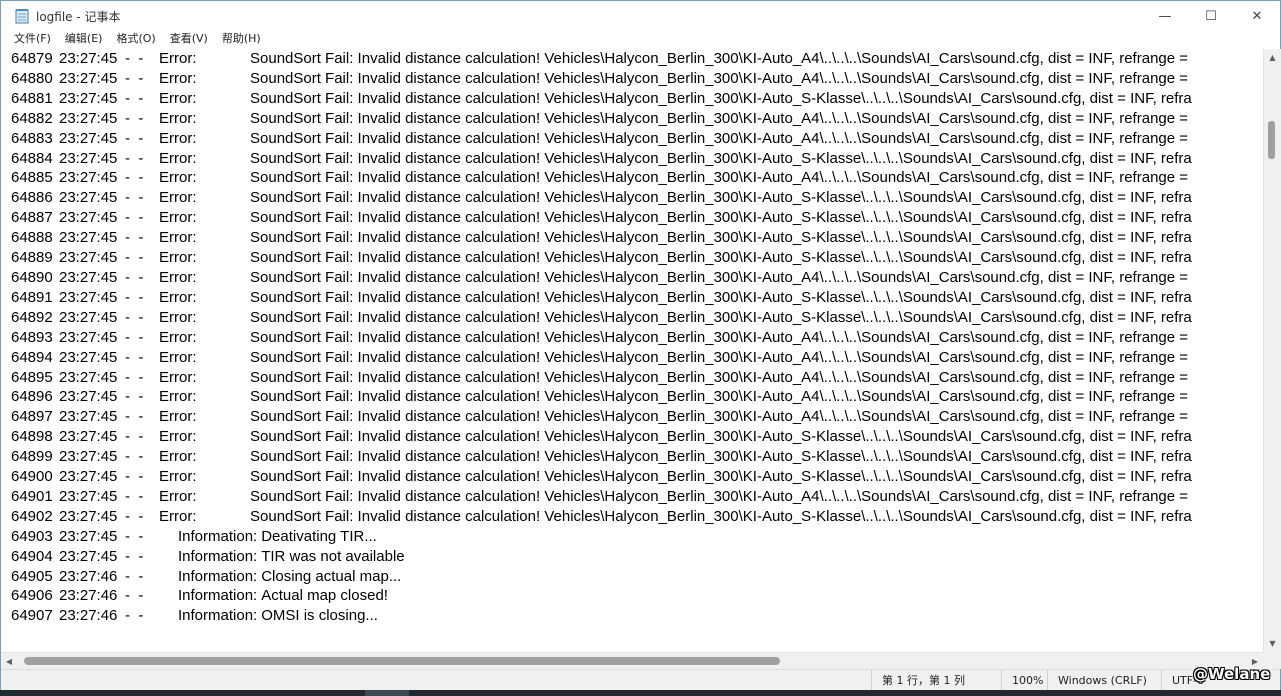 The image size is (1281, 696). Describe the element at coordinates (135, 40) in the screenshot. I see `menu-format: 格式(O)` at that location.